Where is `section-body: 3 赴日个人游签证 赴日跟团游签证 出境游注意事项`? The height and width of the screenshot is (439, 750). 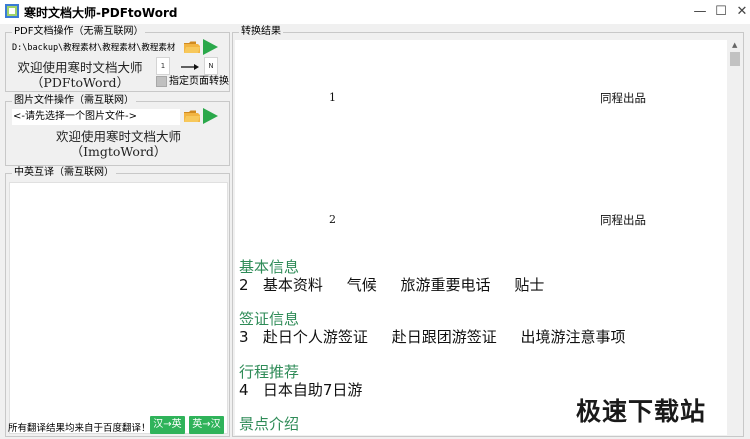 section-body: 3 赴日个人游签证 赴日跟团游签证 出境游注意事项 is located at coordinates (432, 337).